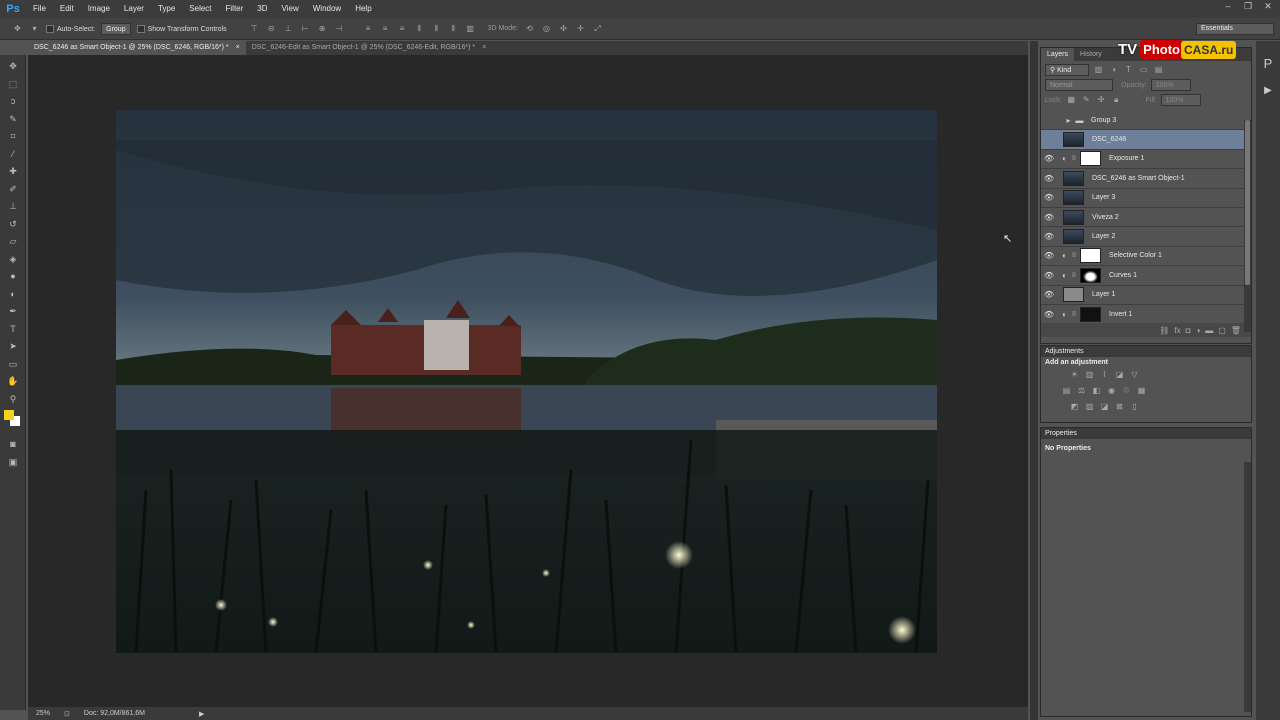 This screenshot has width=1280, height=720. What do you see at coordinates (402, 29) in the screenshot?
I see `distribute-bottom-icon: ≡` at bounding box center [402, 29].